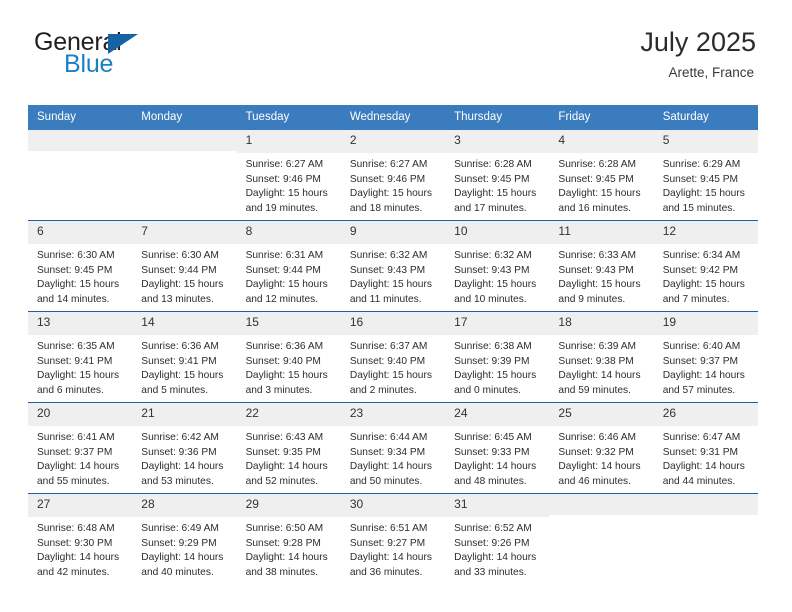  Describe the element at coordinates (497, 414) in the screenshot. I see `day-number: 24` at that location.